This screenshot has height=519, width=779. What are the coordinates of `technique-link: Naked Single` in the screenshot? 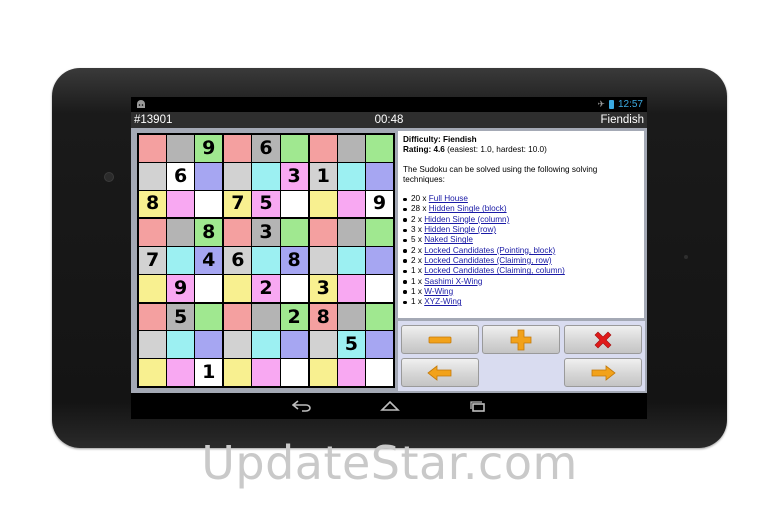 It's located at (448, 239).